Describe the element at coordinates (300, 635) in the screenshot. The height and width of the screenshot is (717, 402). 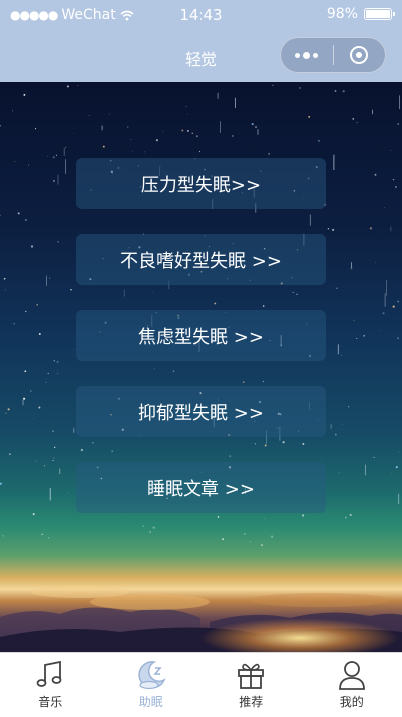
I see `sun-glow` at that location.